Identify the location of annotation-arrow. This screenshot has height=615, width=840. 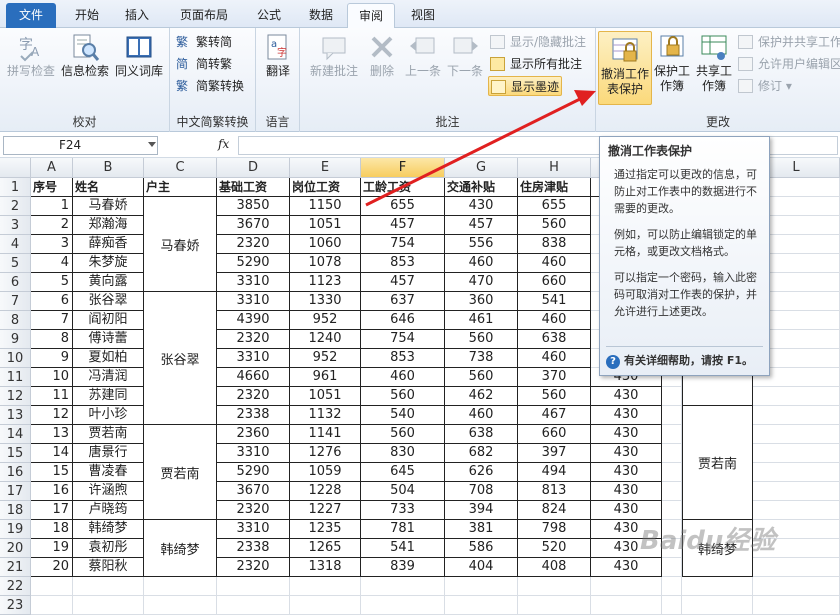
(480, 148).